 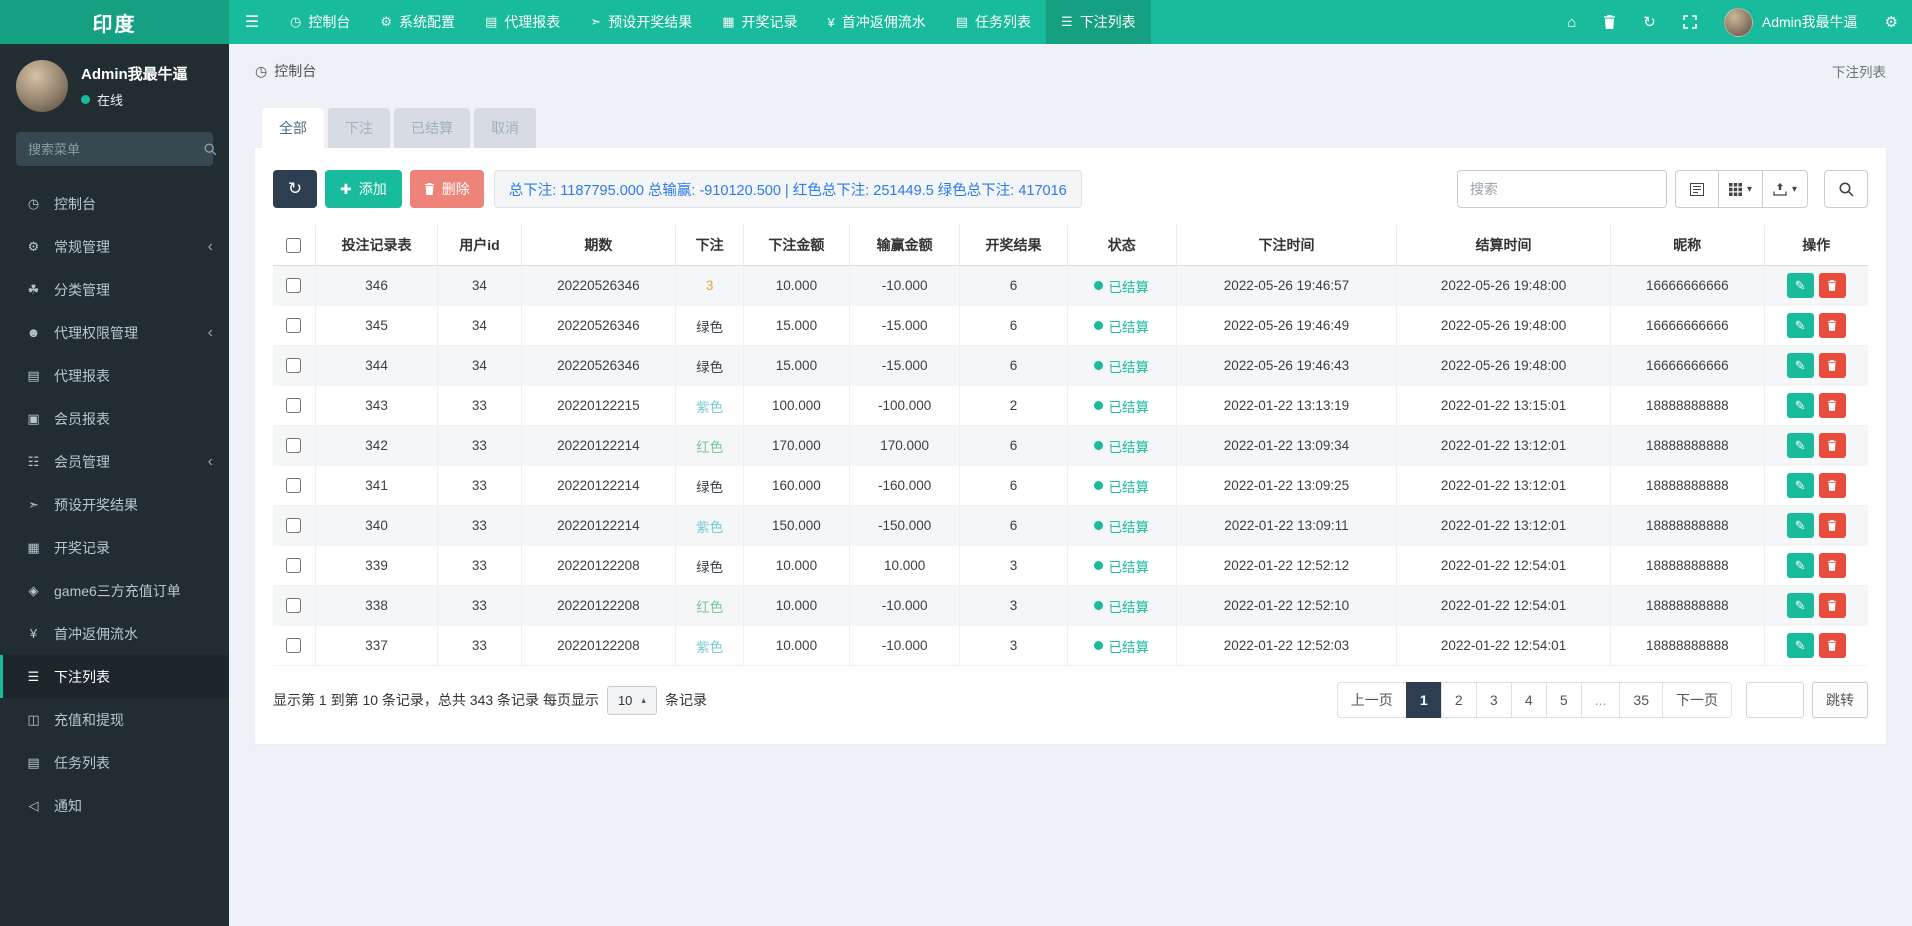 What do you see at coordinates (114, 633) in the screenshot?
I see `sidebar-item: ¥ 首冲返佣流水 ‹` at bounding box center [114, 633].